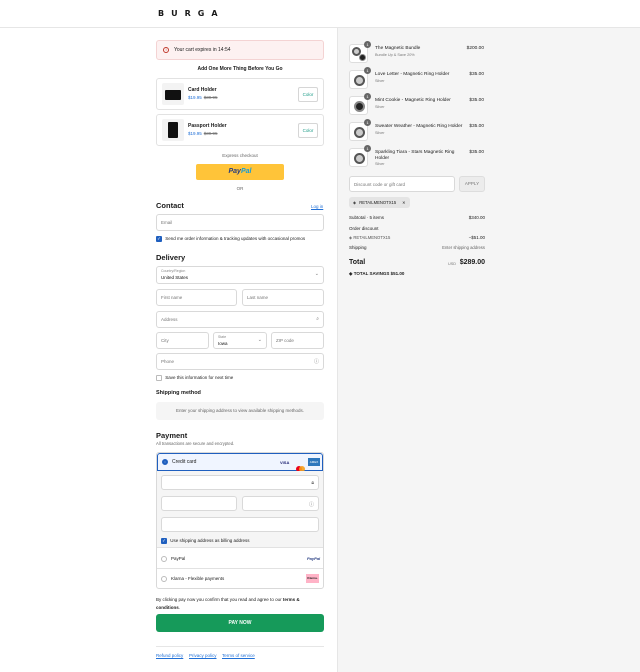 The width and height of the screenshot is (640, 672). What do you see at coordinates (203, 655) in the screenshot?
I see `privacy-policy-link: Privacy policy` at bounding box center [203, 655].